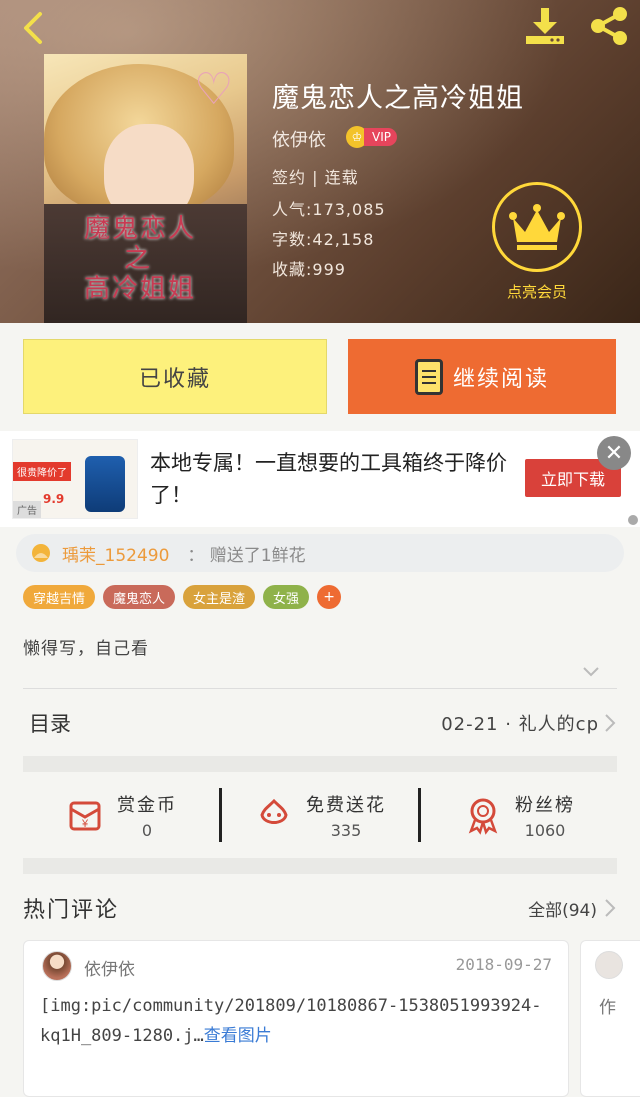 Image resolution: width=640 pixels, height=1097 pixels. What do you see at coordinates (85, 816) in the screenshot?
I see `red-envelope-icon: ¥` at bounding box center [85, 816].